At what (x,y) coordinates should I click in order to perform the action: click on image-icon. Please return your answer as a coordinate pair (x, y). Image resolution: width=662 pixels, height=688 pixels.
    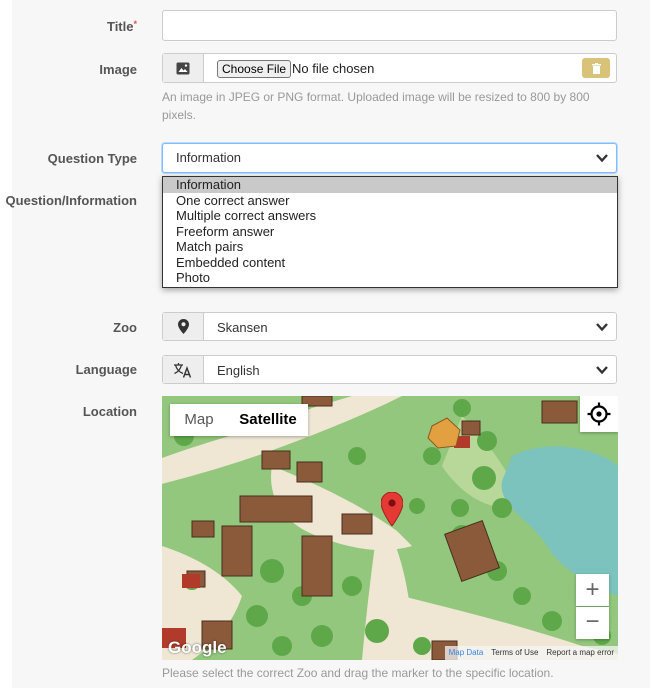
    Looking at the image, I should click on (183, 68).